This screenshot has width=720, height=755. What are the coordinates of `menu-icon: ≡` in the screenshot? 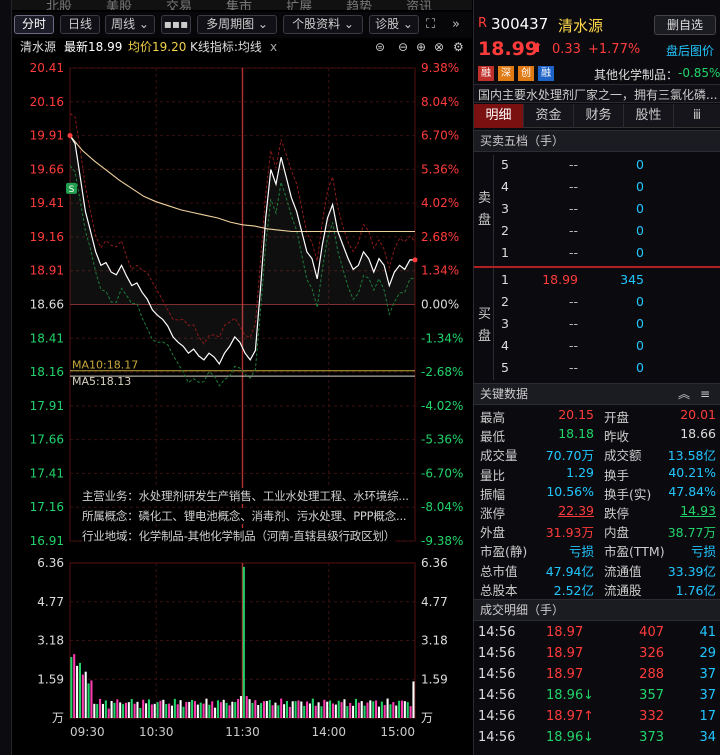 It's located at (705, 394).